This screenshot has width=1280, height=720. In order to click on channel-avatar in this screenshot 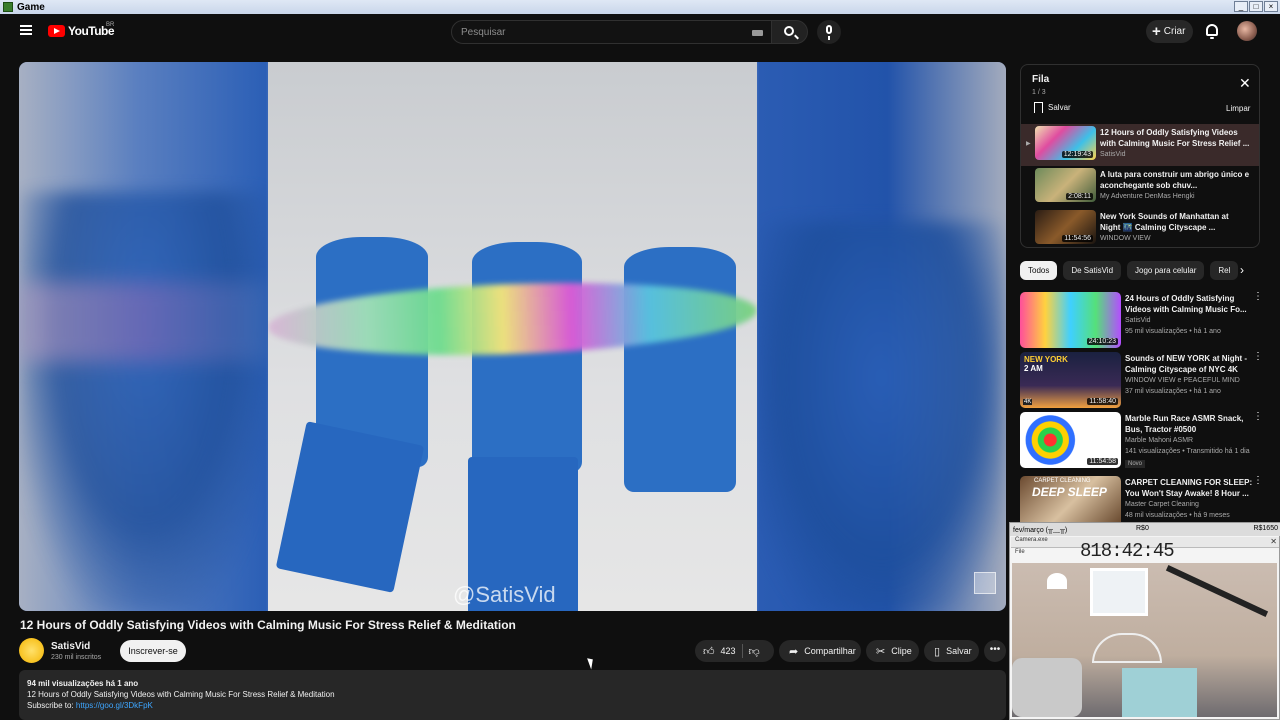, I will do `click(31, 650)`.